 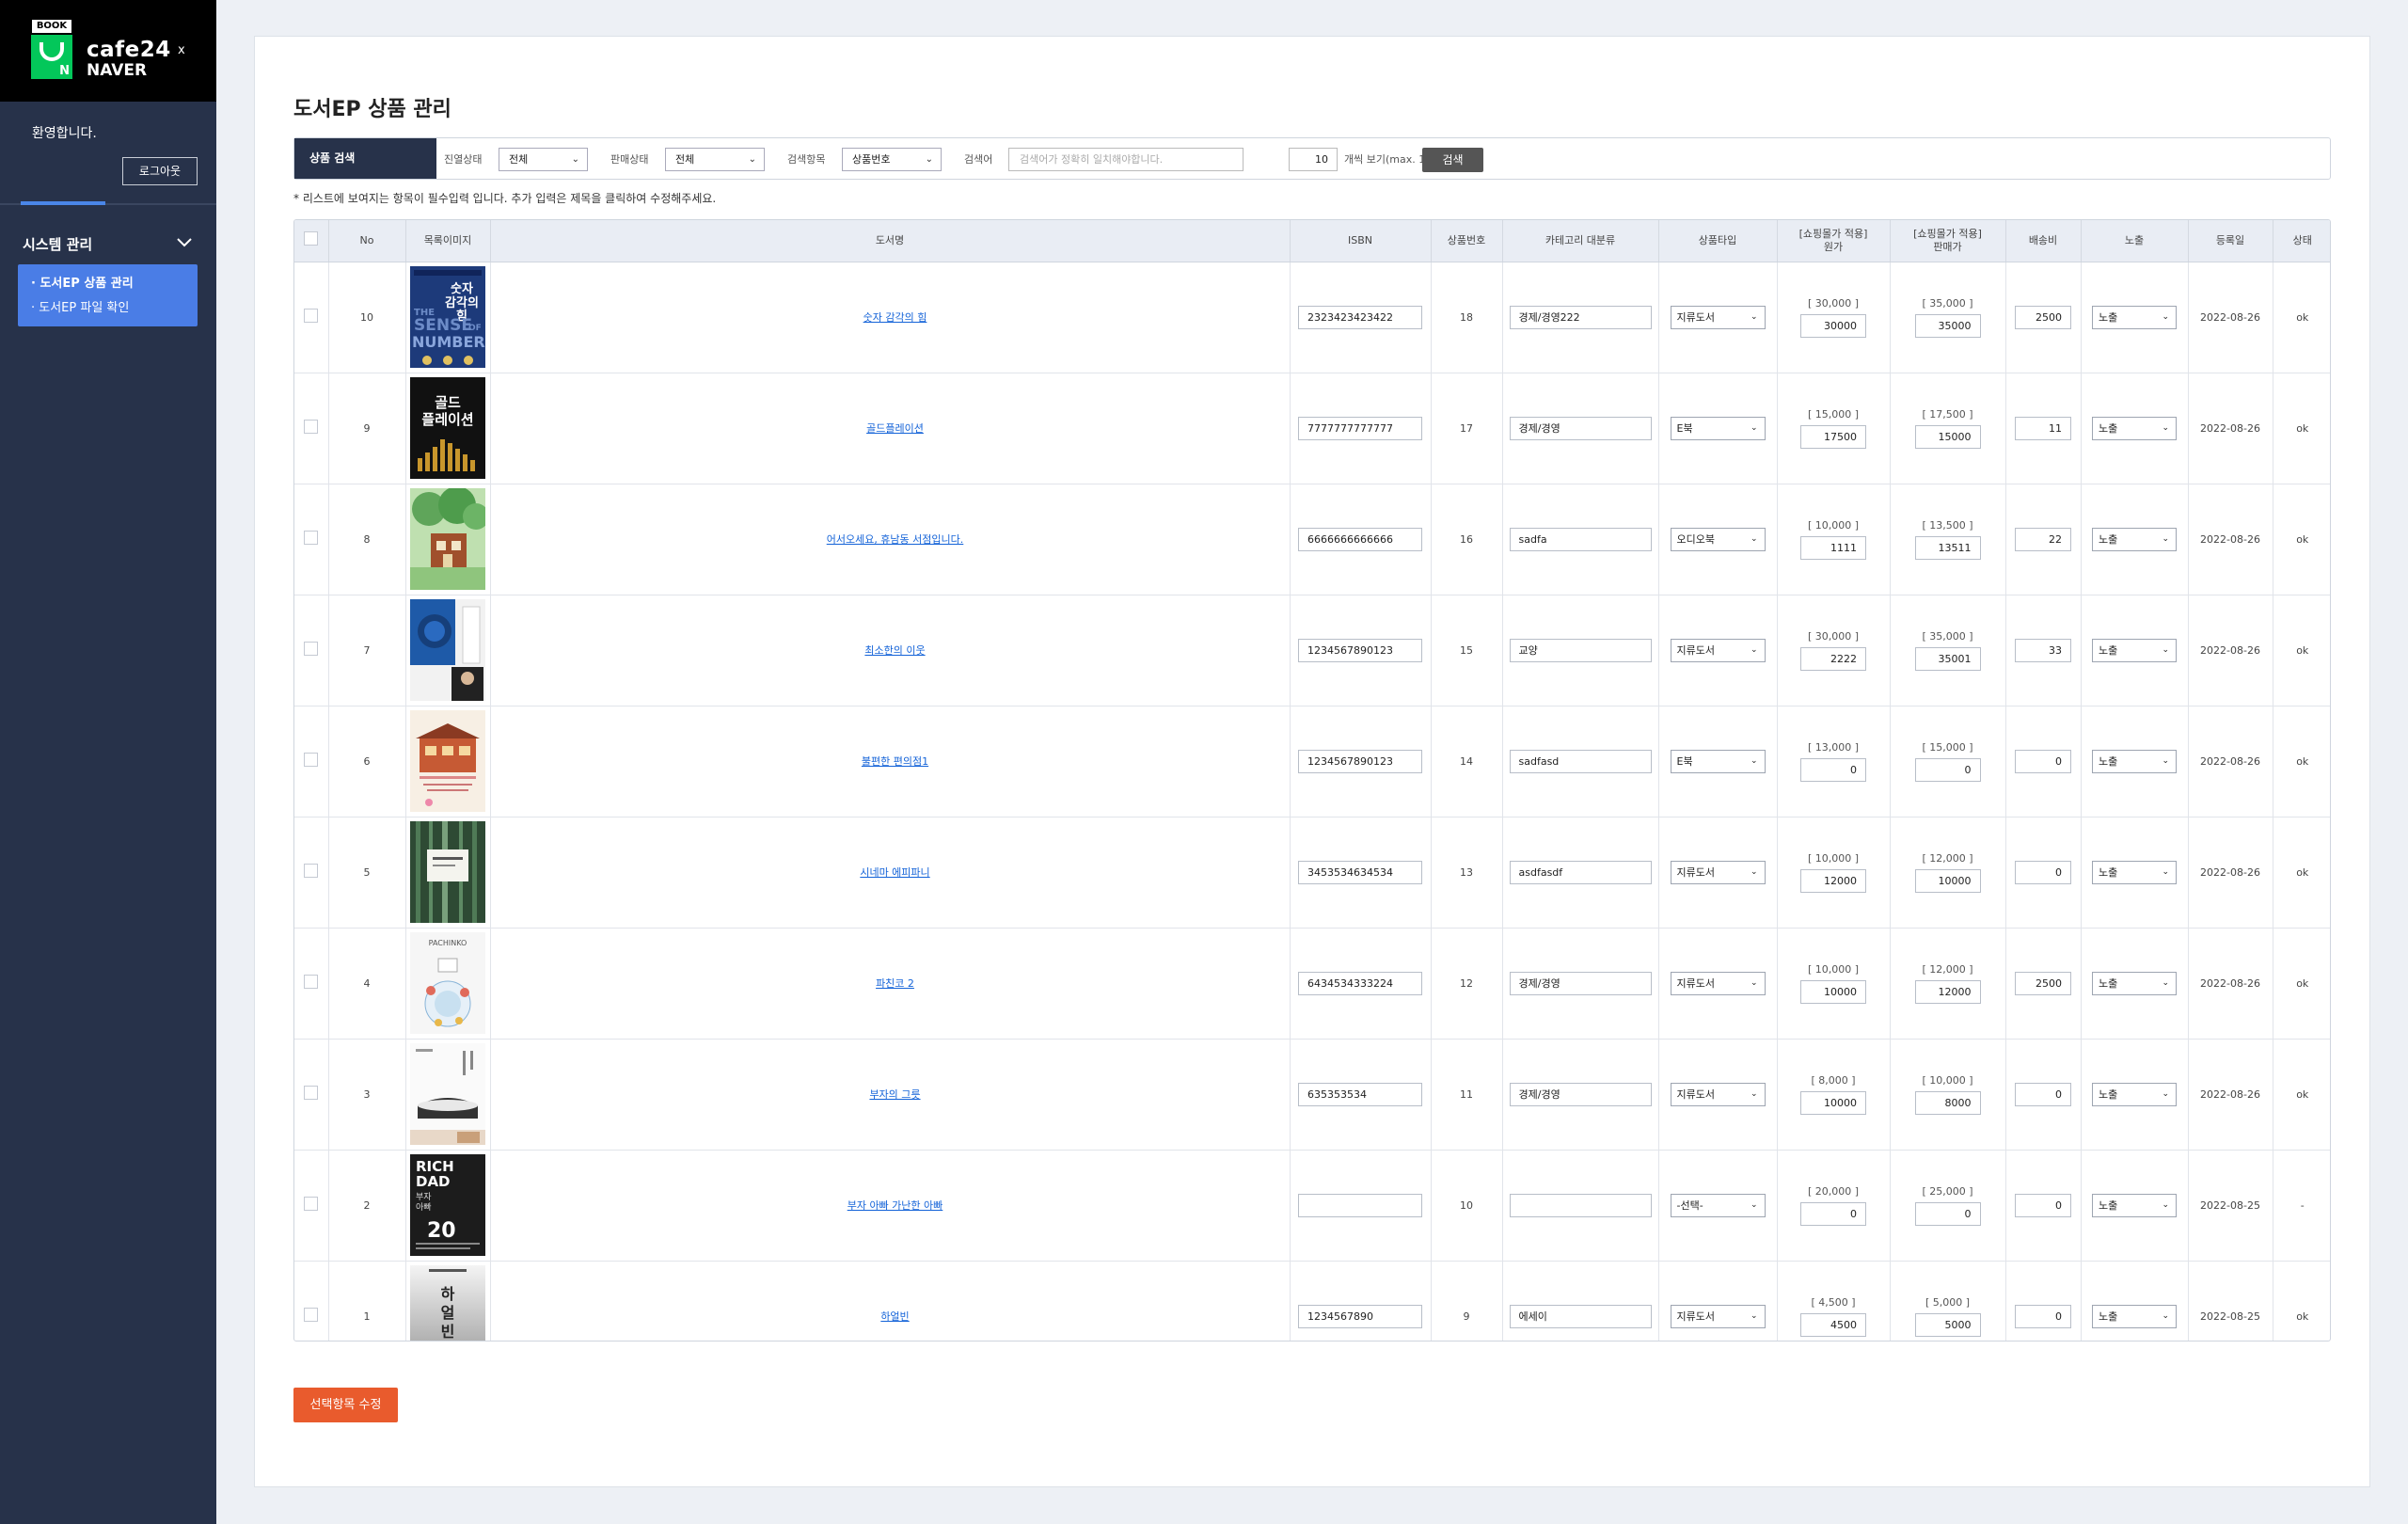 What do you see at coordinates (1833, 326) in the screenshot?
I see `orig-price-input: 30000` at bounding box center [1833, 326].